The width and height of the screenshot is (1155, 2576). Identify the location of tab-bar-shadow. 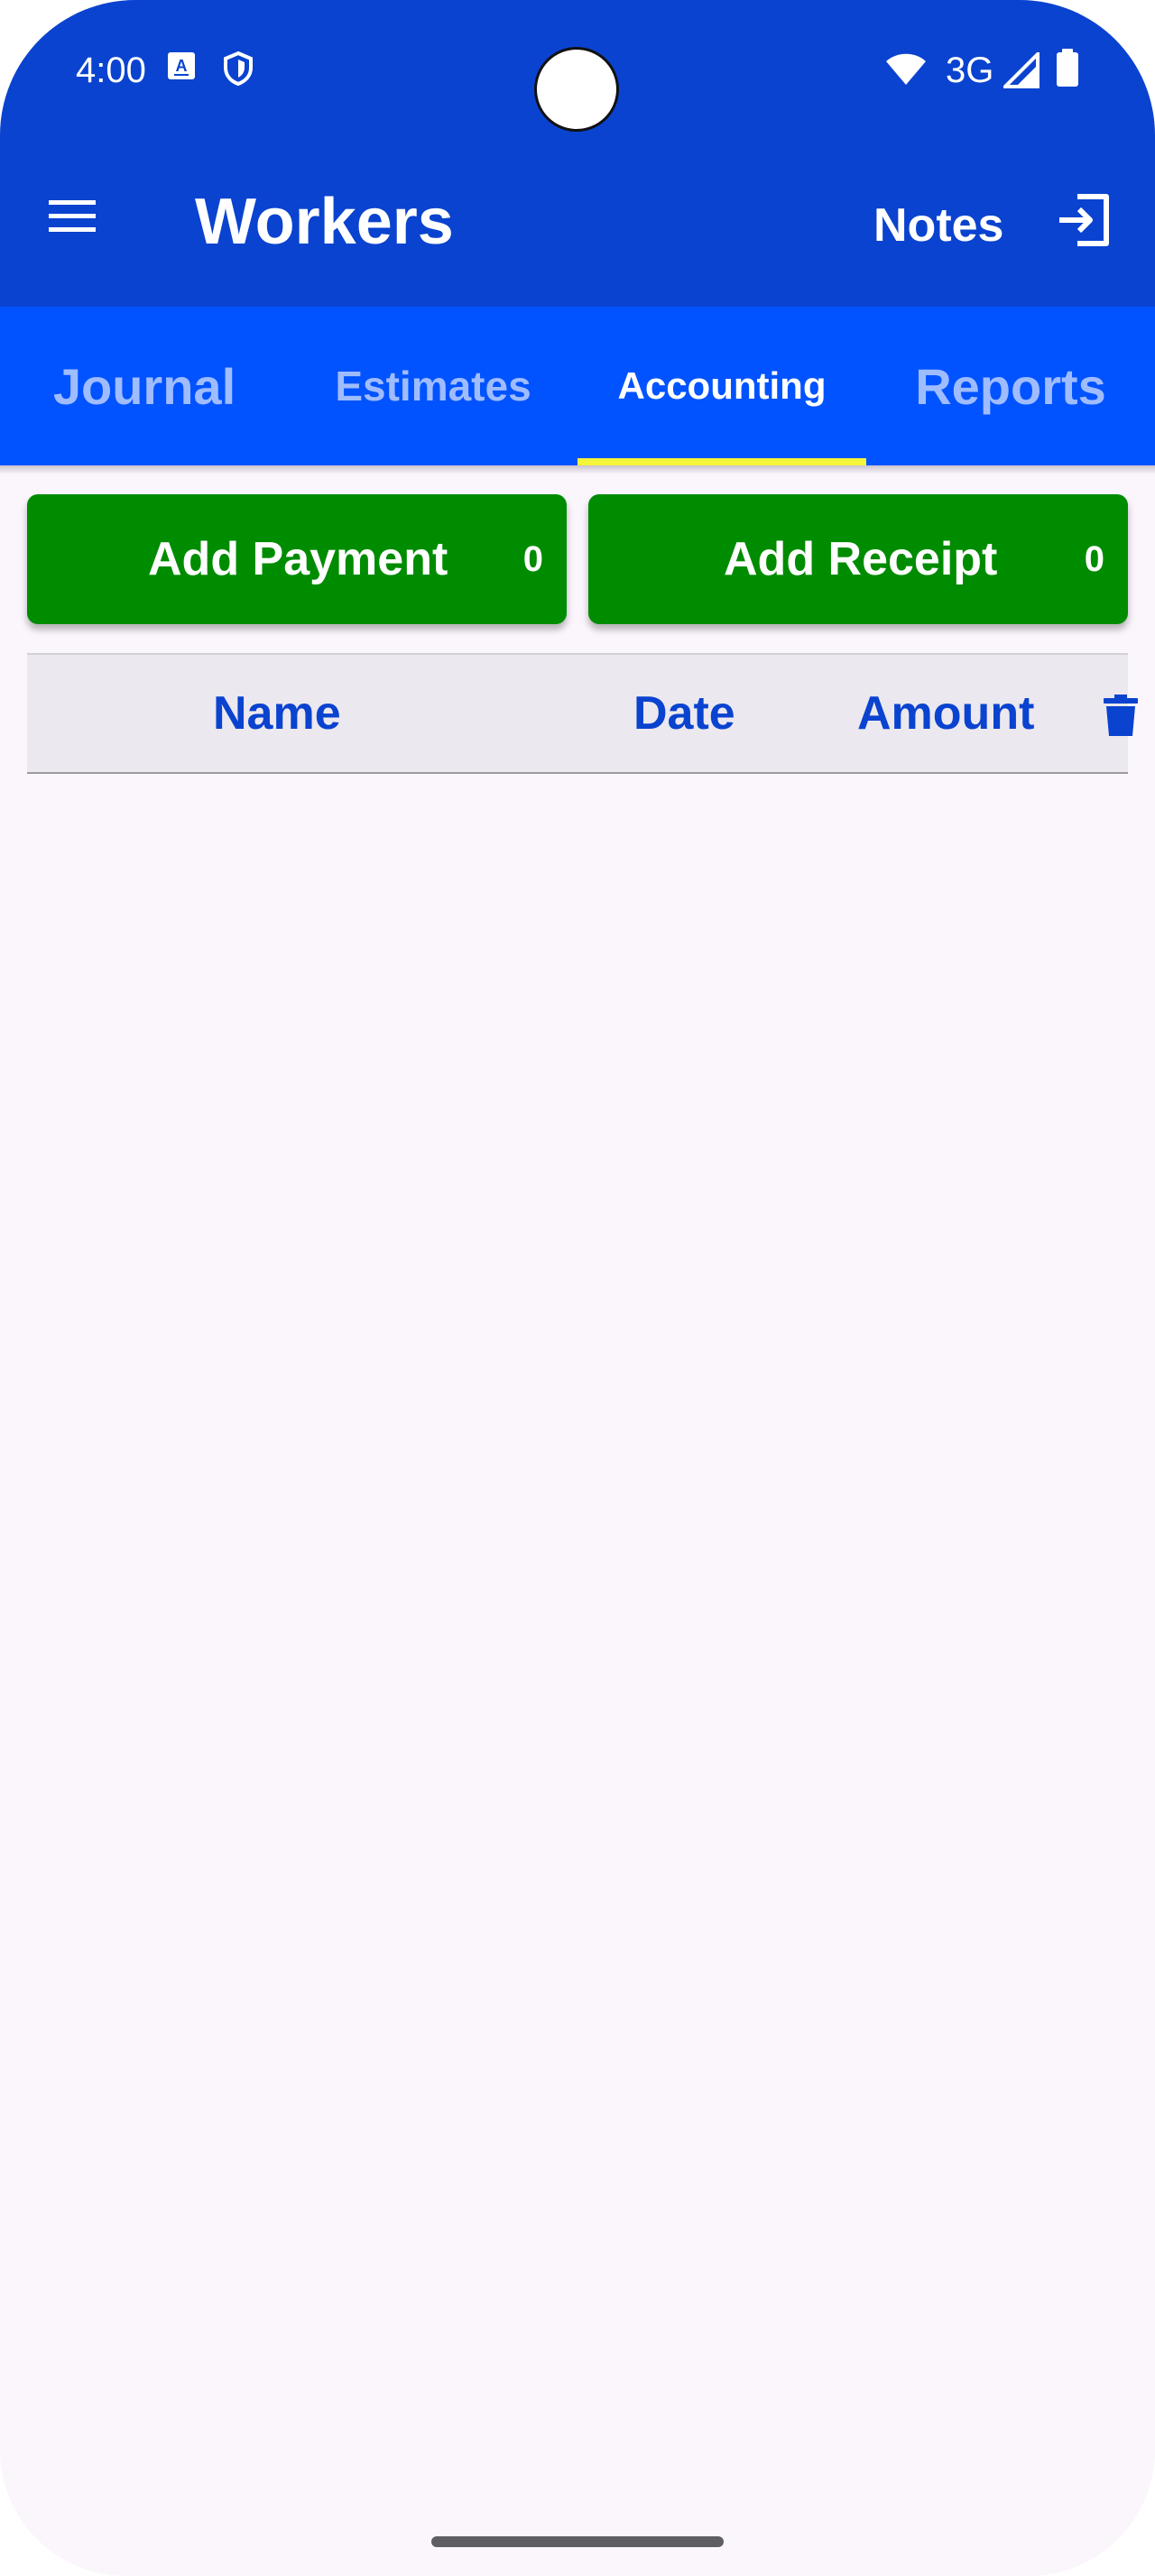
(577, 470).